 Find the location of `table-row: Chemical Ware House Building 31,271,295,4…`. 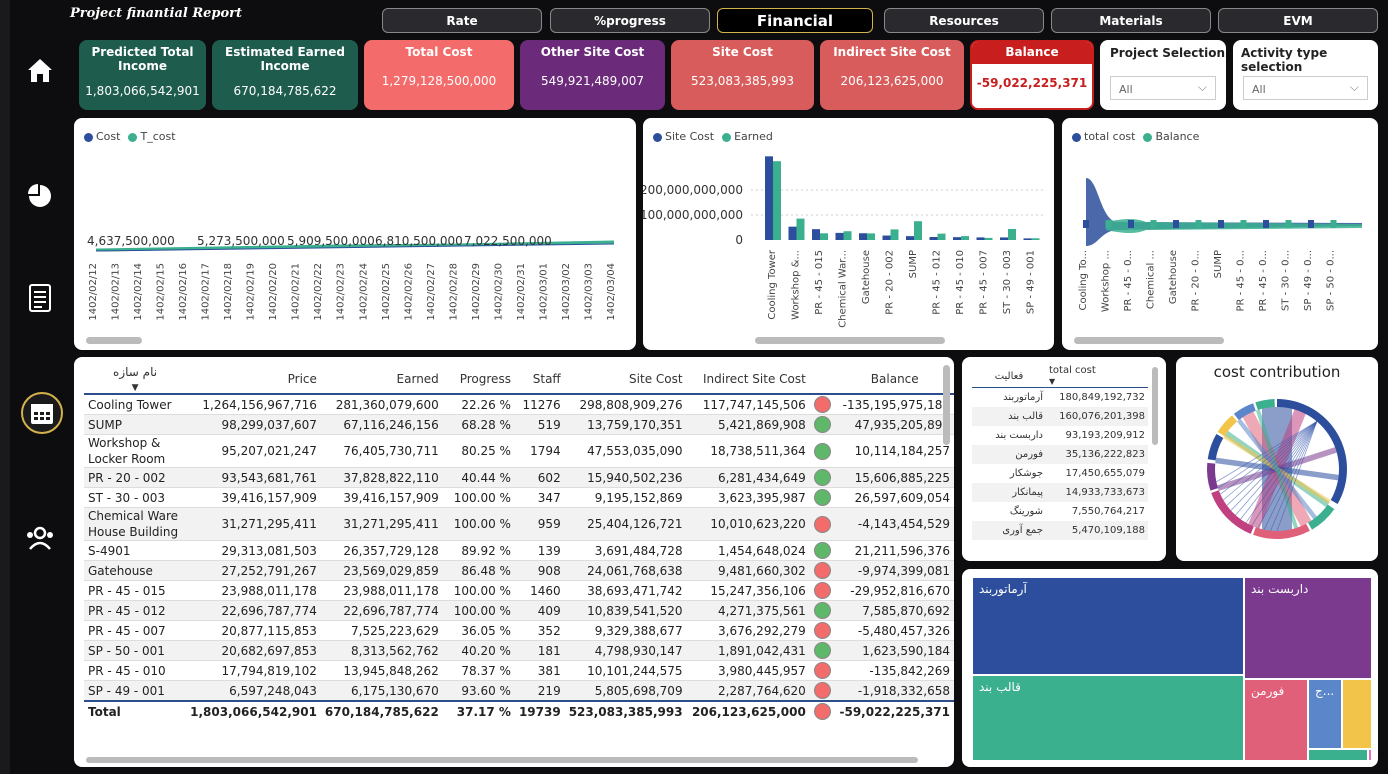

table-row: Chemical Ware House Building 31,271,295,4… is located at coordinates (519, 524).